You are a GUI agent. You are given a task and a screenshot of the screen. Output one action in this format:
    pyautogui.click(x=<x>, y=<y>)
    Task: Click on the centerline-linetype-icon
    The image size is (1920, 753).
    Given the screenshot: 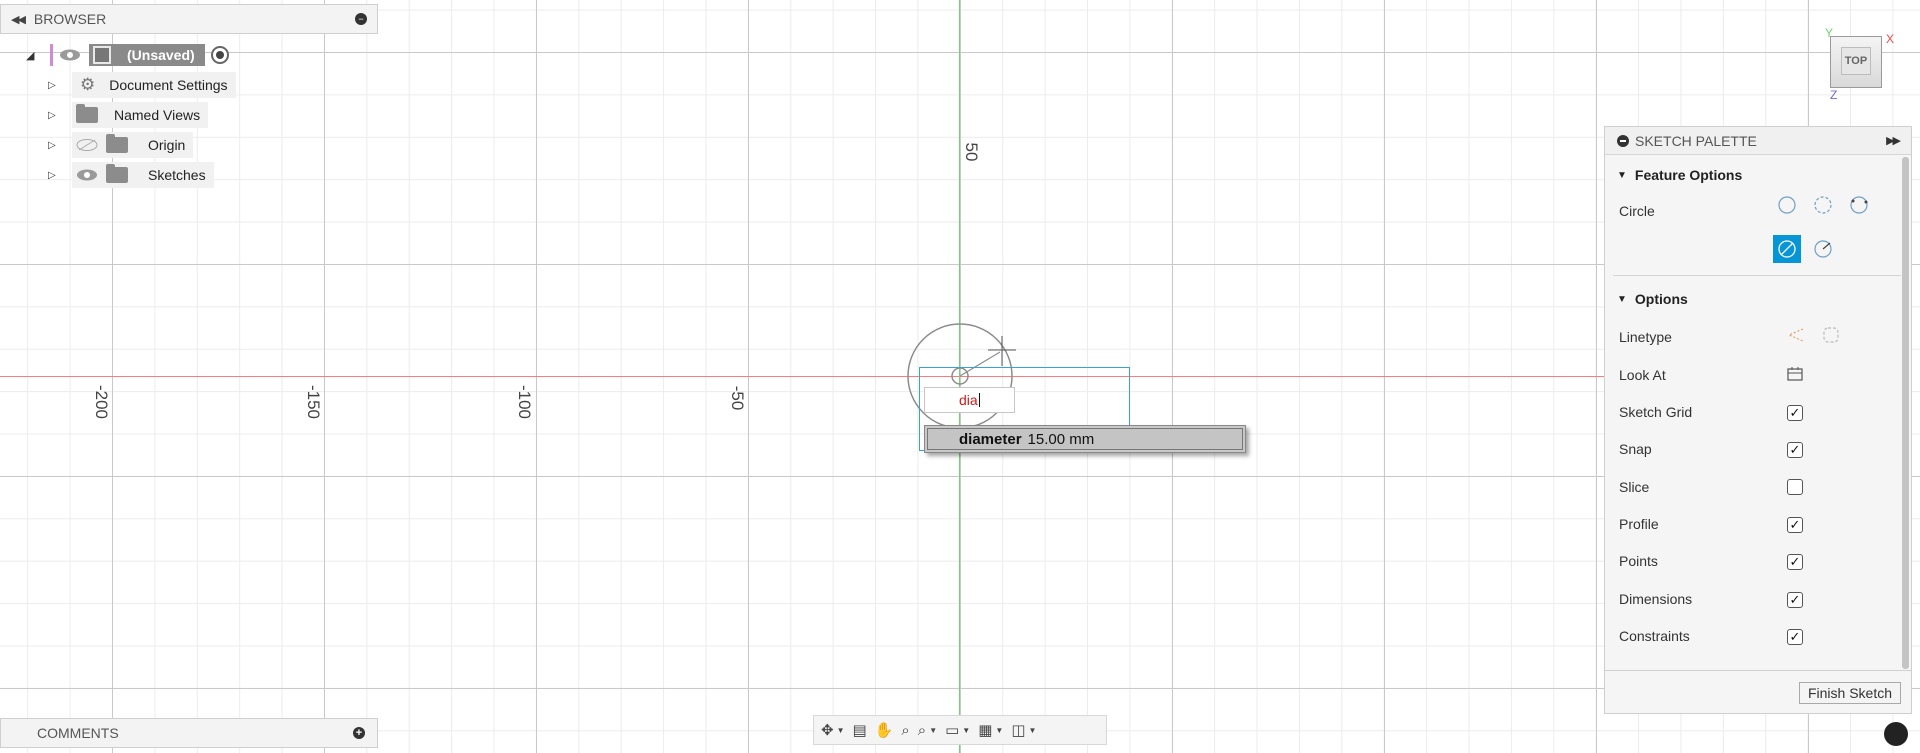 What is the action you would take?
    pyautogui.click(x=1831, y=335)
    